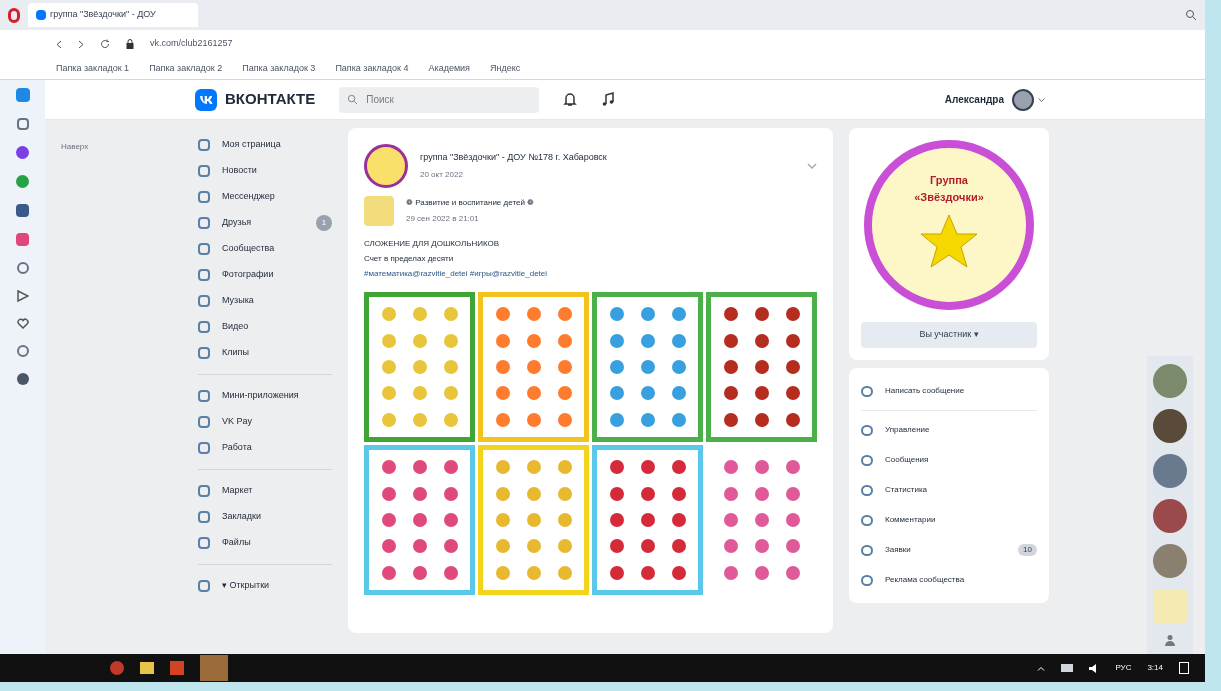  Describe the element at coordinates (22, 152) in the screenshot. I see `messenger-icon` at that location.